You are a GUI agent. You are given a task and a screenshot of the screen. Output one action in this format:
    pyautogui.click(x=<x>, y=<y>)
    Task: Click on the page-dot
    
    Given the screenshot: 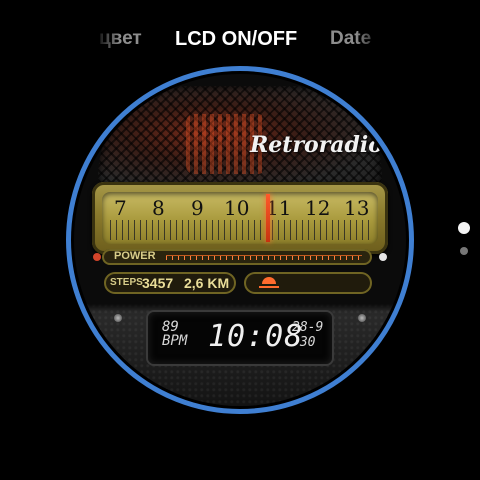 What is the action you would take?
    pyautogui.click(x=464, y=251)
    